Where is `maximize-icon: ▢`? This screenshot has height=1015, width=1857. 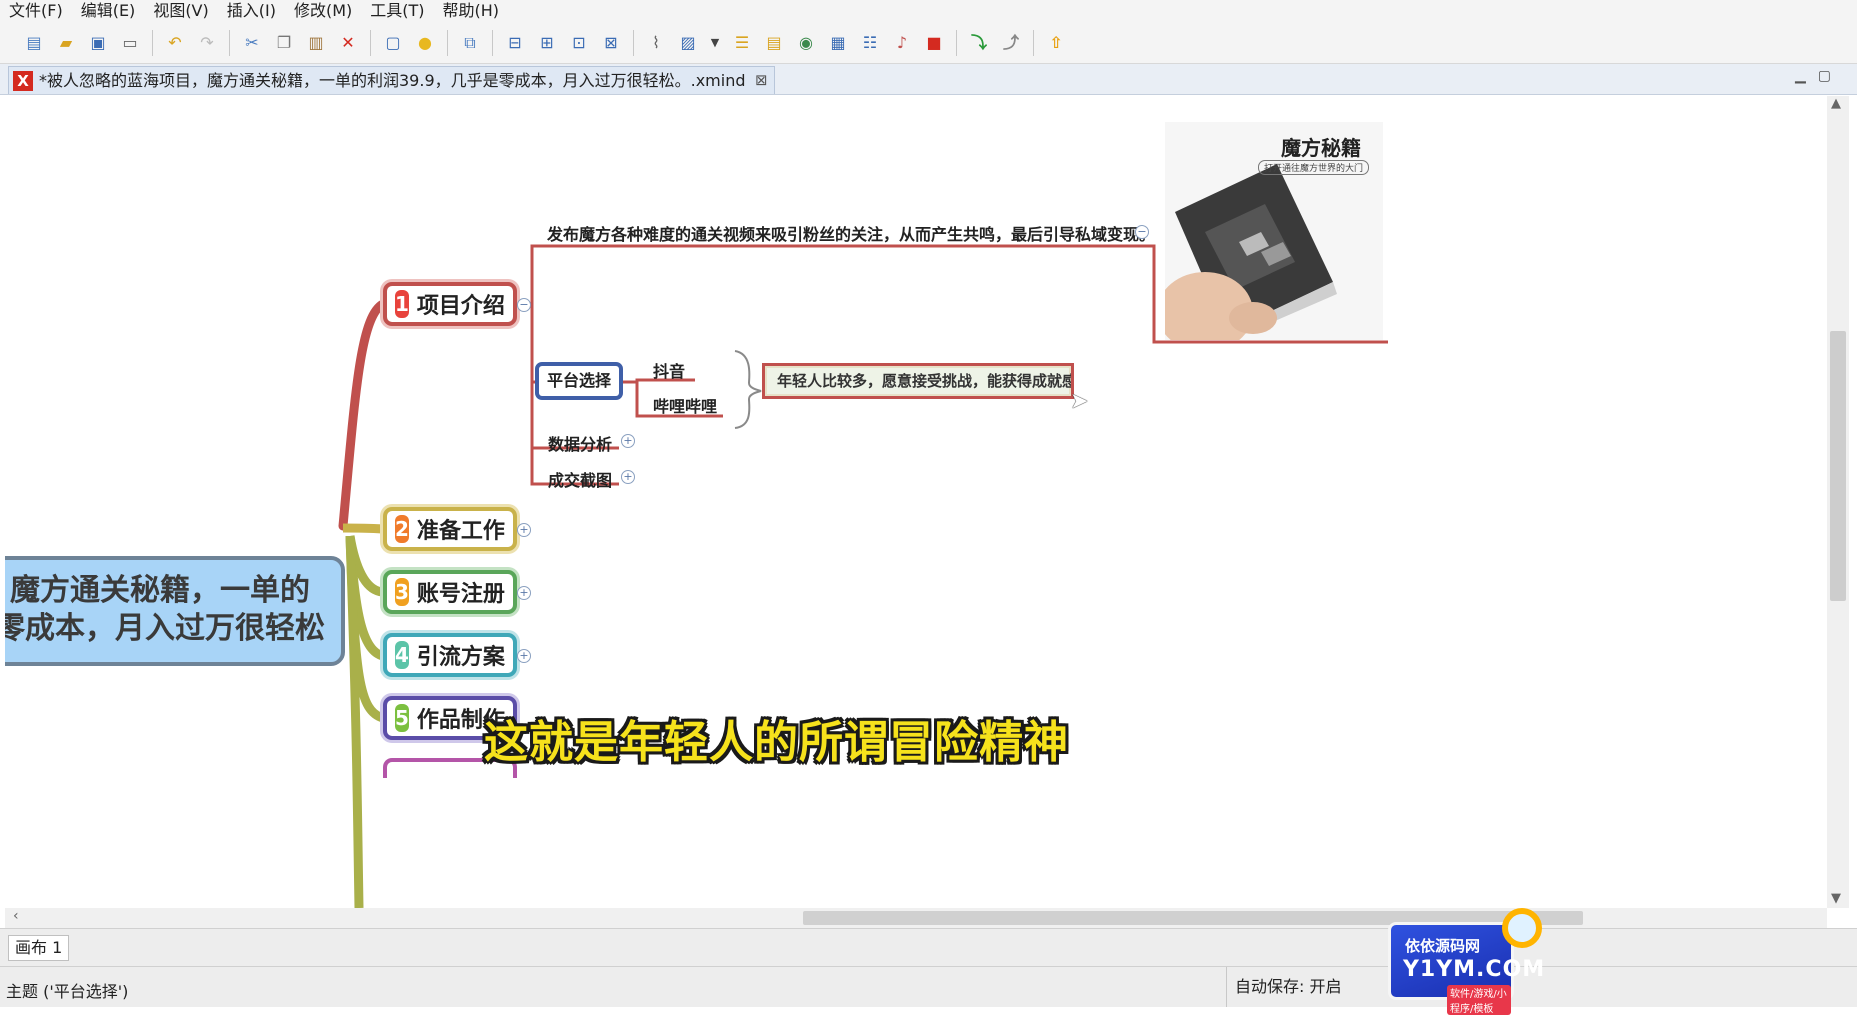
maximize-icon: ▢ is located at coordinates (1830, 76).